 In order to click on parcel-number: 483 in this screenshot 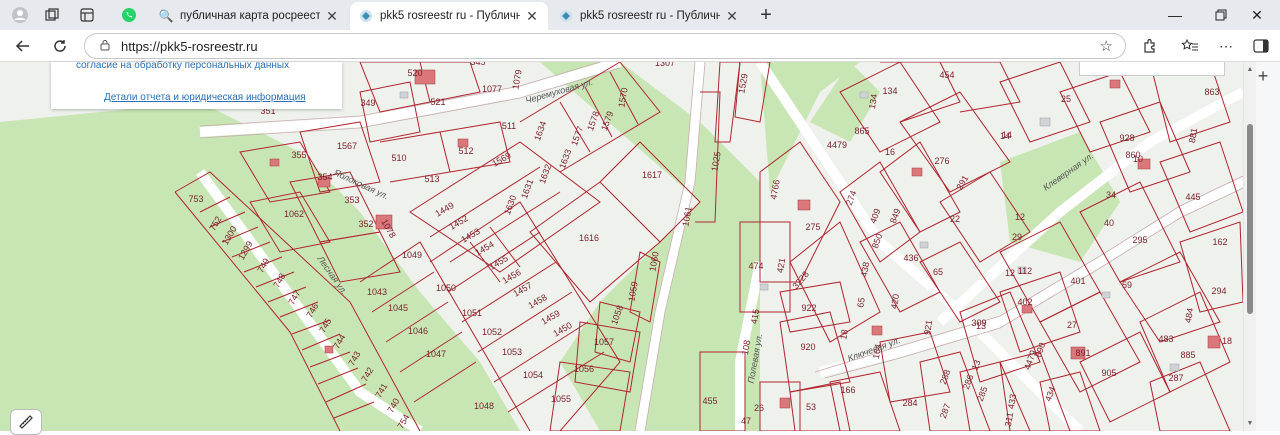, I will do `click(1165, 339)`.